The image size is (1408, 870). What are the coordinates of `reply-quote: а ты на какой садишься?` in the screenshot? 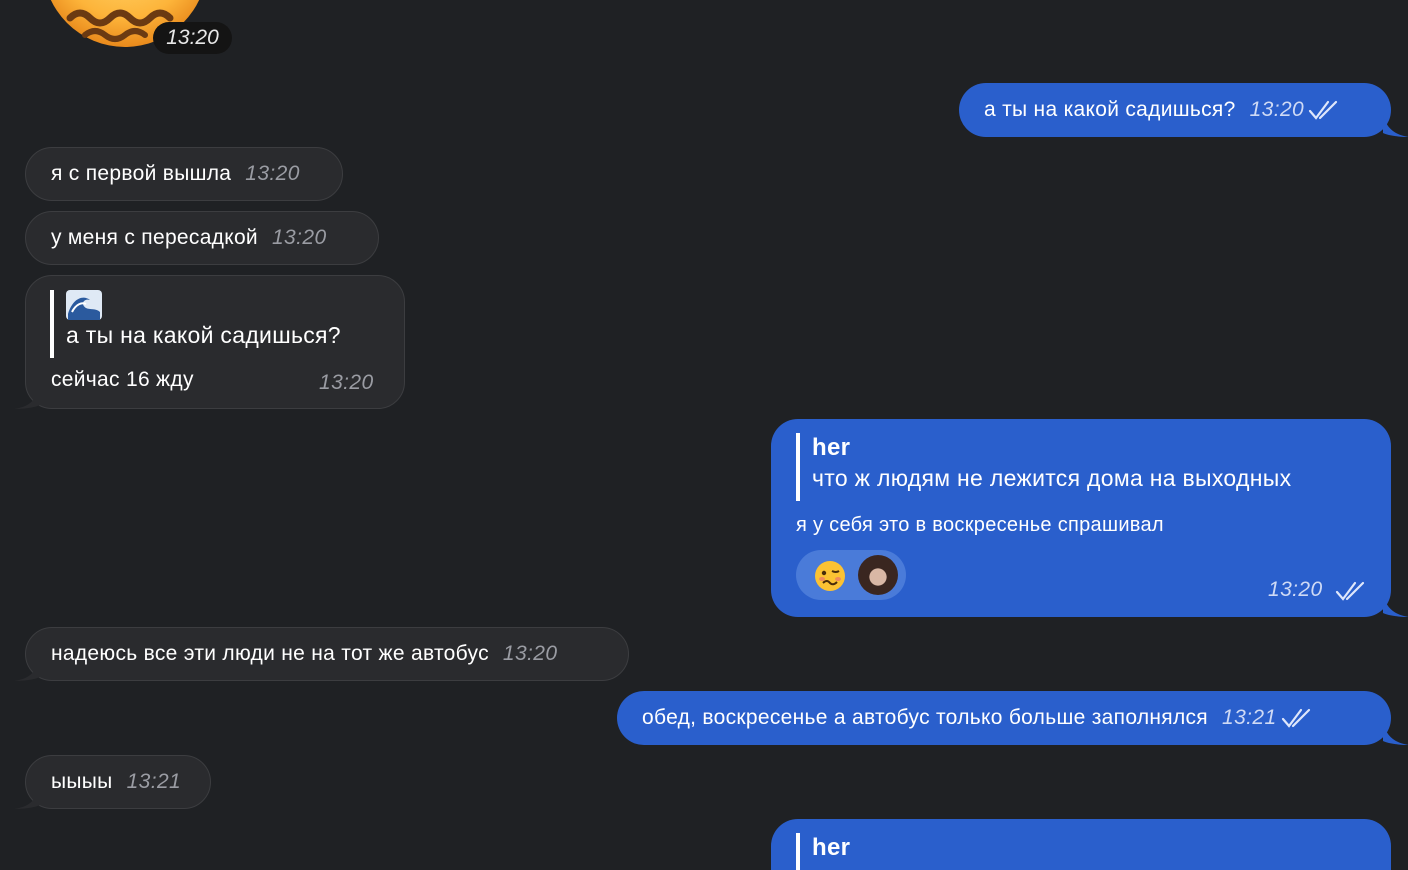 It's located at (195, 324).